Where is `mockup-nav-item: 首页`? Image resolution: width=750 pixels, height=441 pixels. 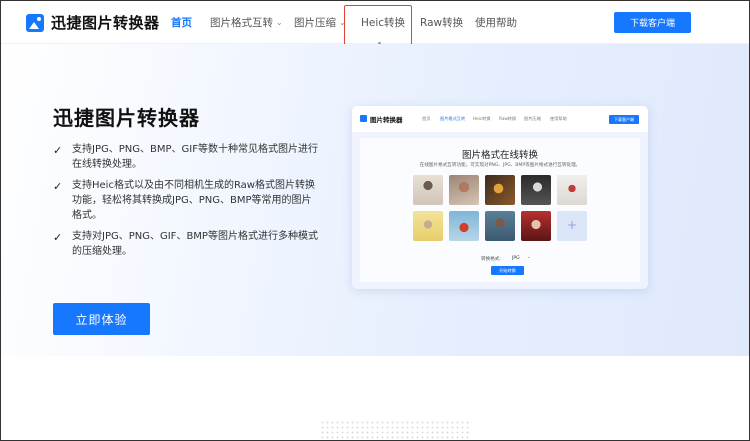
mockup-nav-item: 首页 is located at coordinates (426, 118).